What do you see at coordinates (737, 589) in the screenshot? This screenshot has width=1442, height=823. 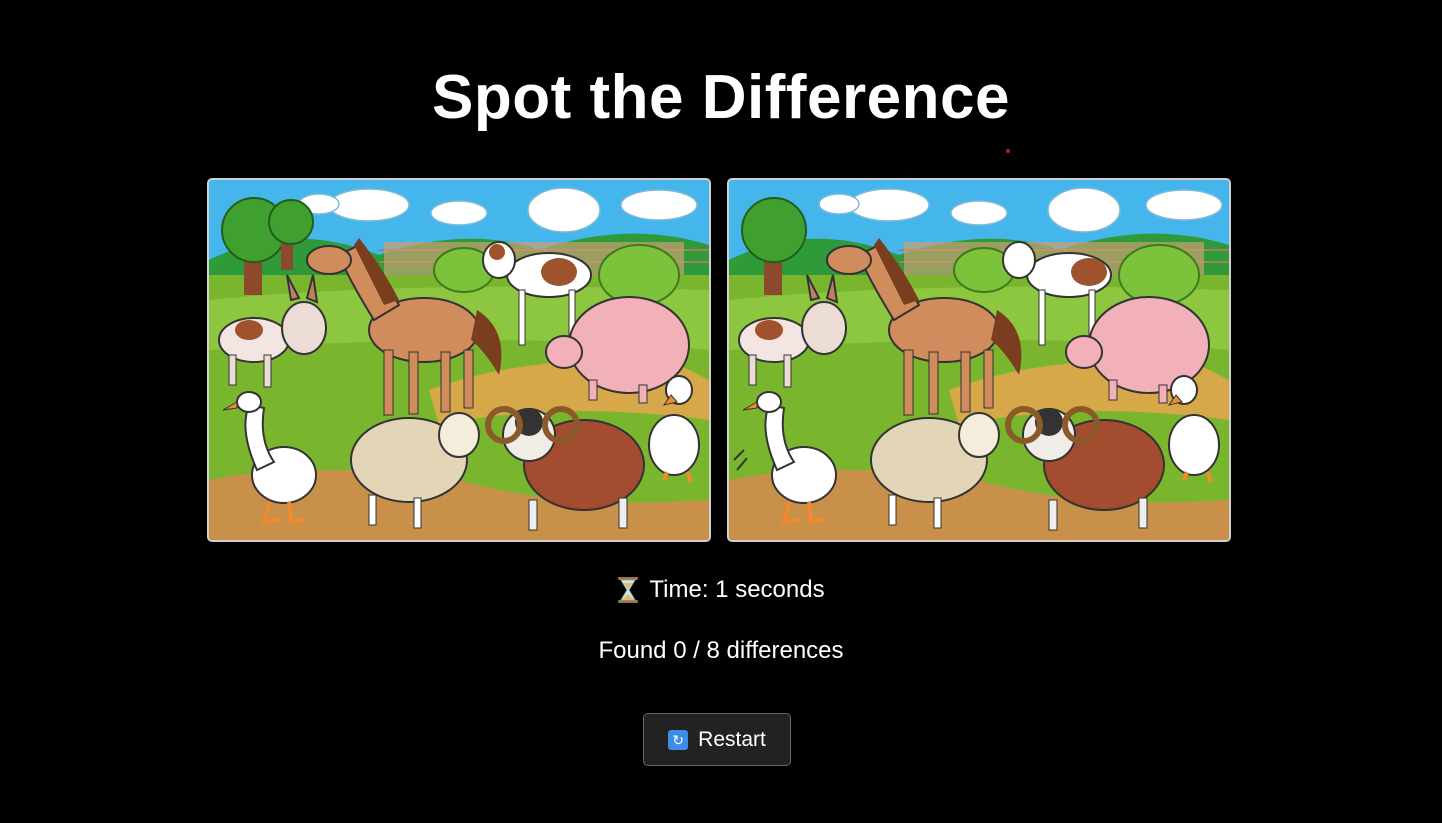 I see `timer-text: Time: 1 seconds` at bounding box center [737, 589].